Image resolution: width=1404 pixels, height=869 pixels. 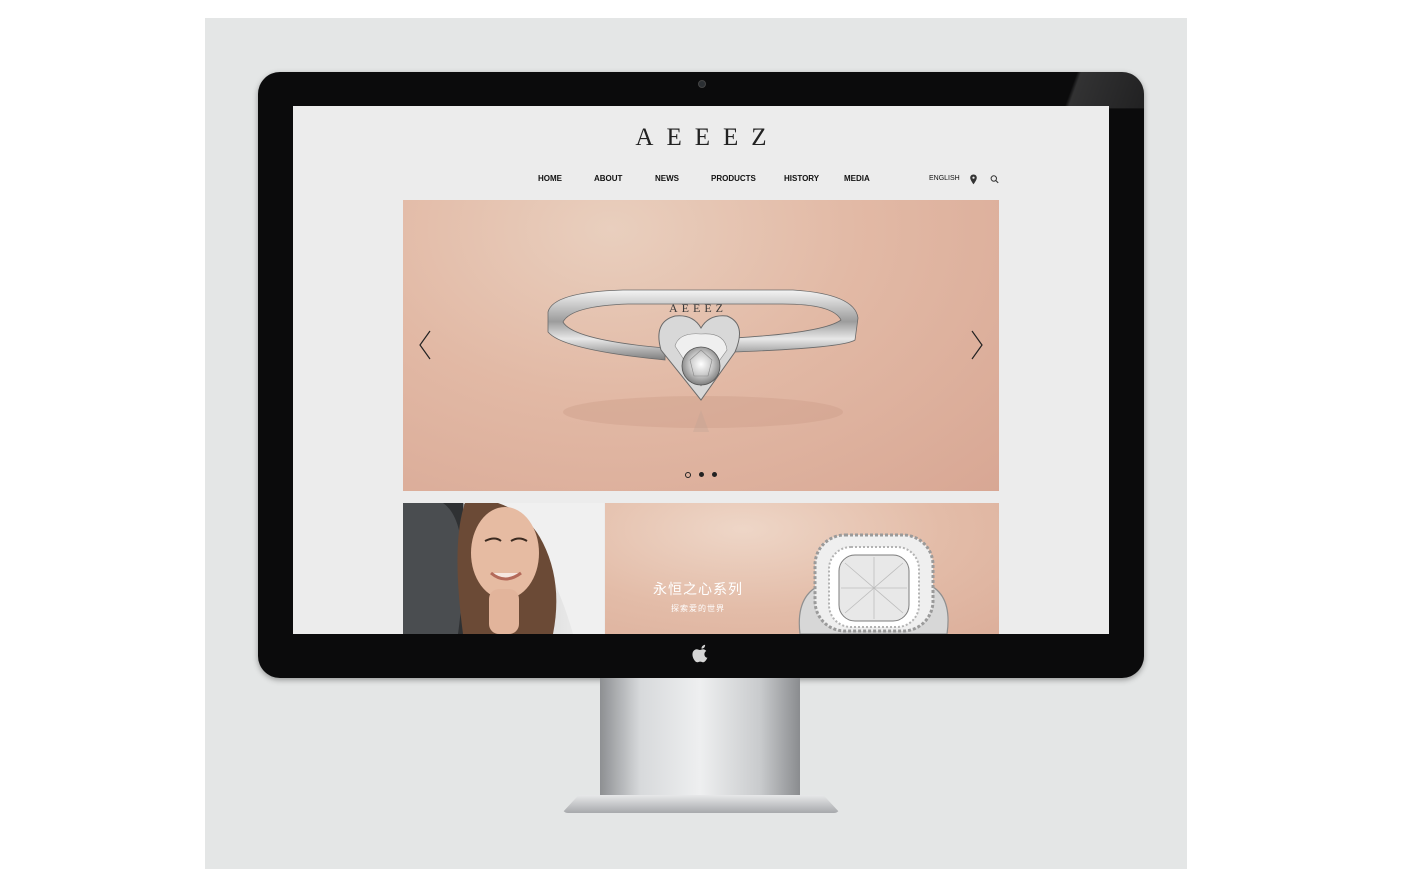 What do you see at coordinates (873, 583) in the screenshot?
I see `cushion-ring-image` at bounding box center [873, 583].